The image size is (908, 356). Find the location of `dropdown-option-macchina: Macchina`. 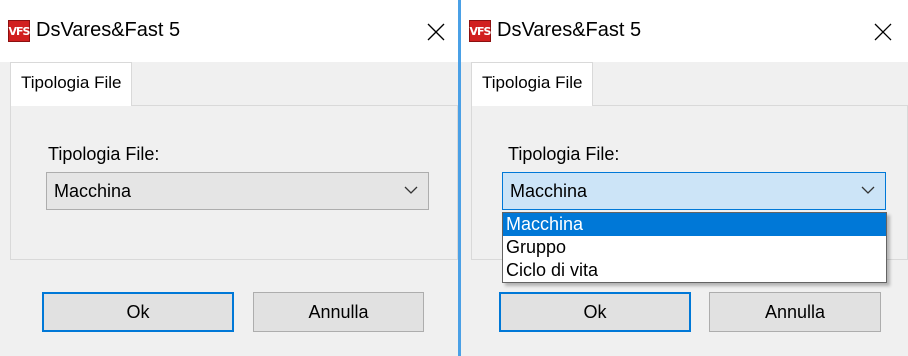

dropdown-option-macchina: Macchina is located at coordinates (694, 224).